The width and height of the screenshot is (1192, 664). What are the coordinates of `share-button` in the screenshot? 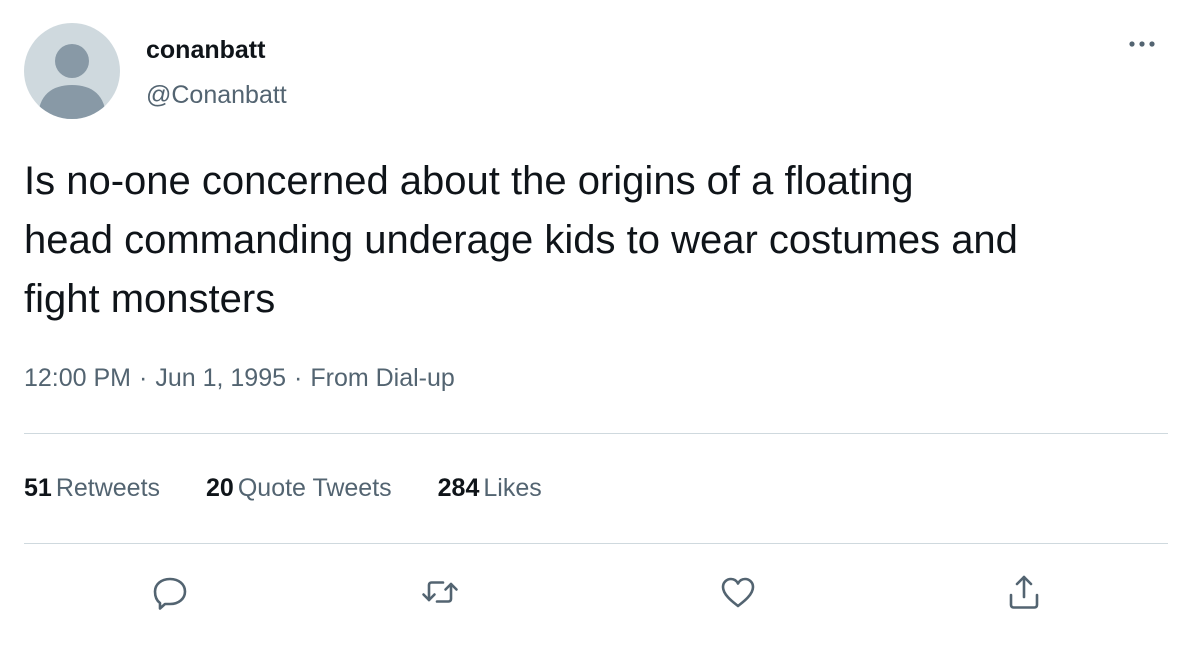 It's located at (1024, 592).